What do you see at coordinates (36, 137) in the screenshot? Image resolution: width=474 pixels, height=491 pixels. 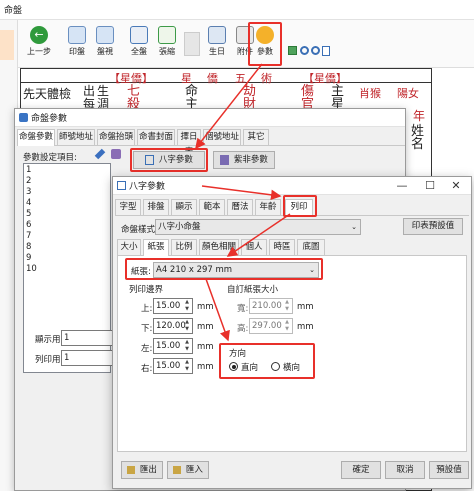 I see `tab-chart-params: 命盤參數` at bounding box center [36, 137].